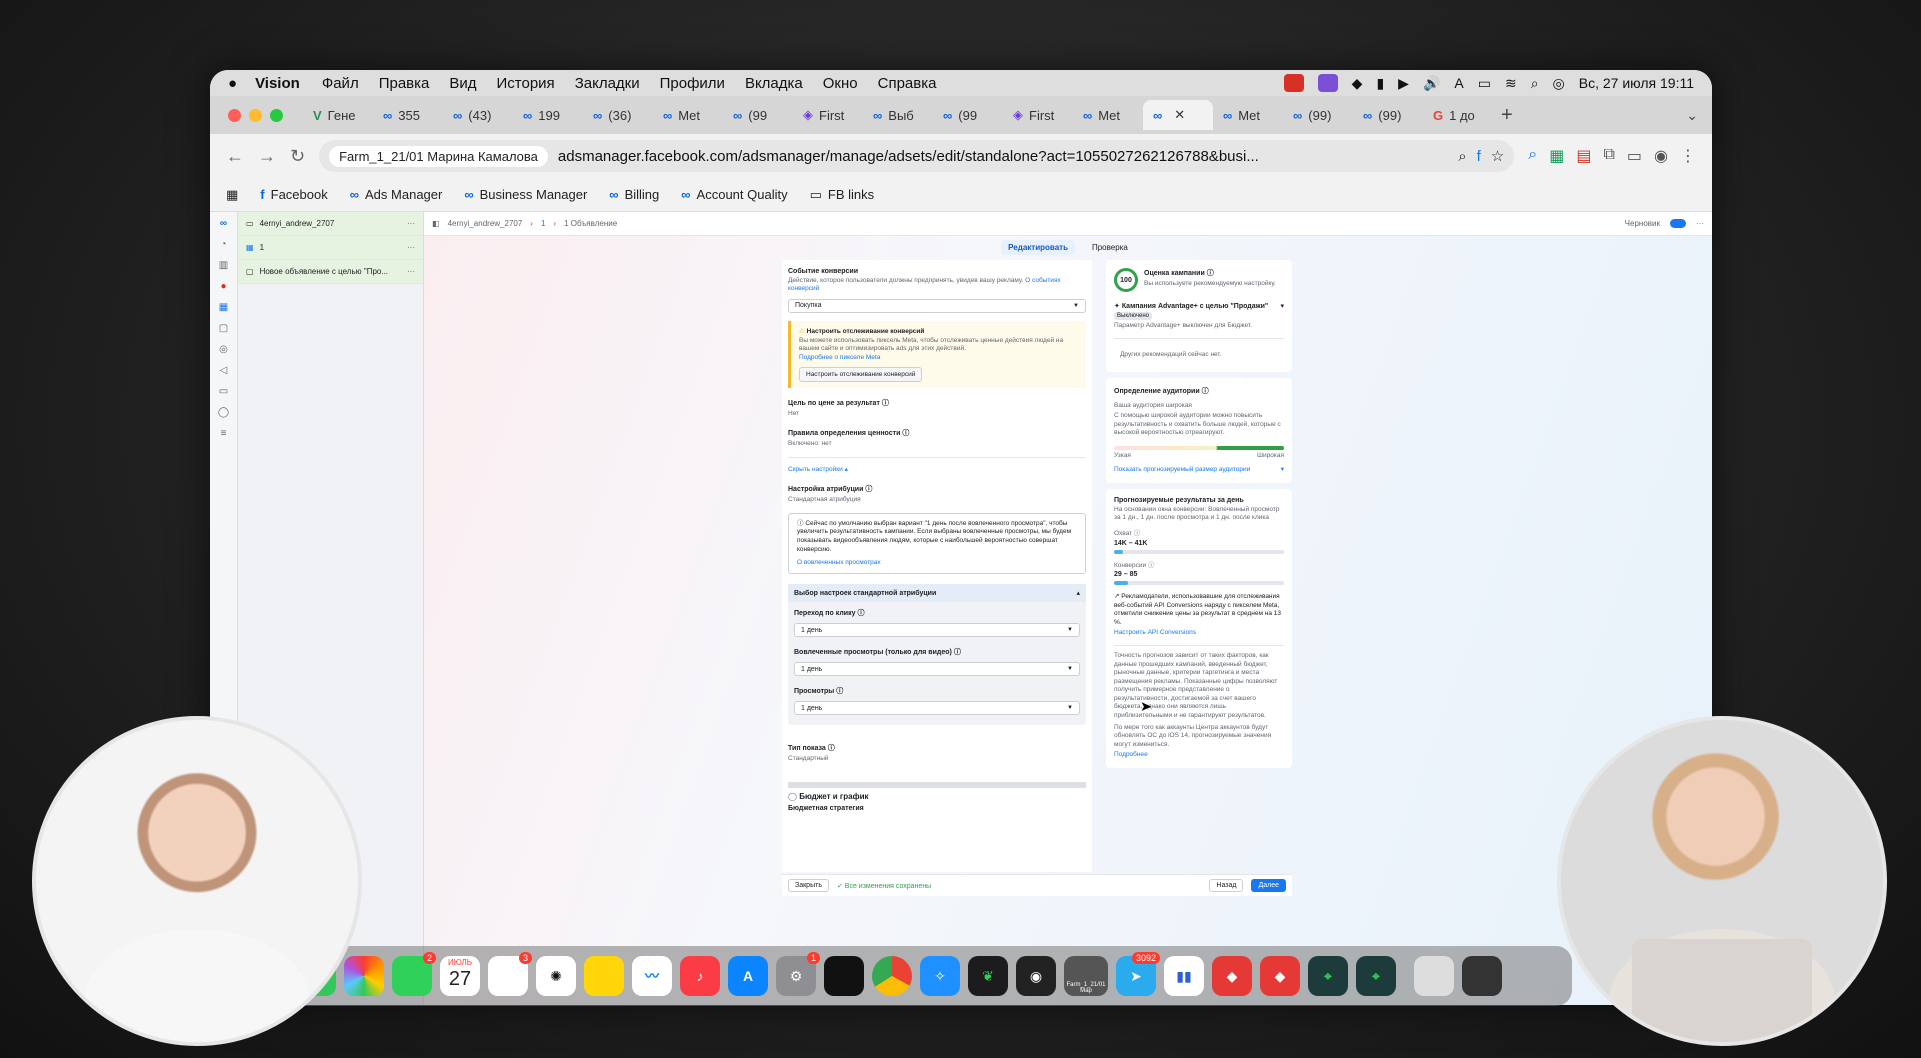 The image size is (1921, 1058). Describe the element at coordinates (937, 708) in the screenshot. I see `view-window-select: 1 день ▼` at that location.